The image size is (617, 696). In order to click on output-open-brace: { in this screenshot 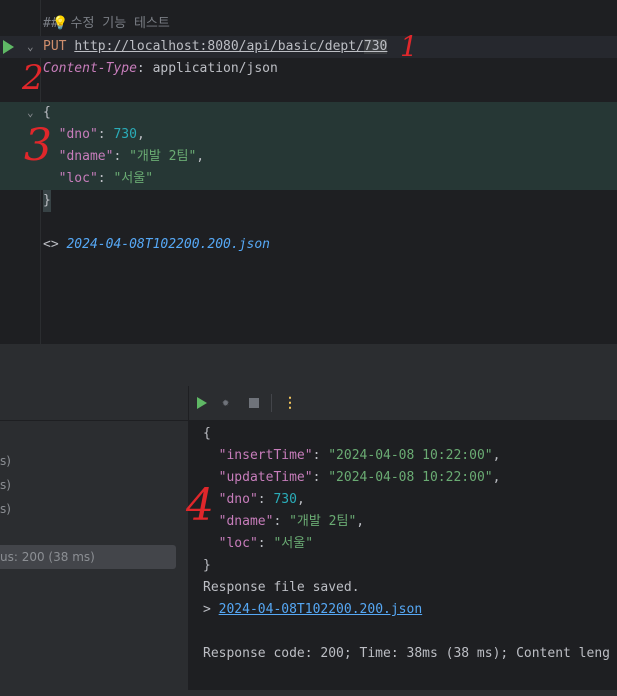, I will do `click(207, 433)`.